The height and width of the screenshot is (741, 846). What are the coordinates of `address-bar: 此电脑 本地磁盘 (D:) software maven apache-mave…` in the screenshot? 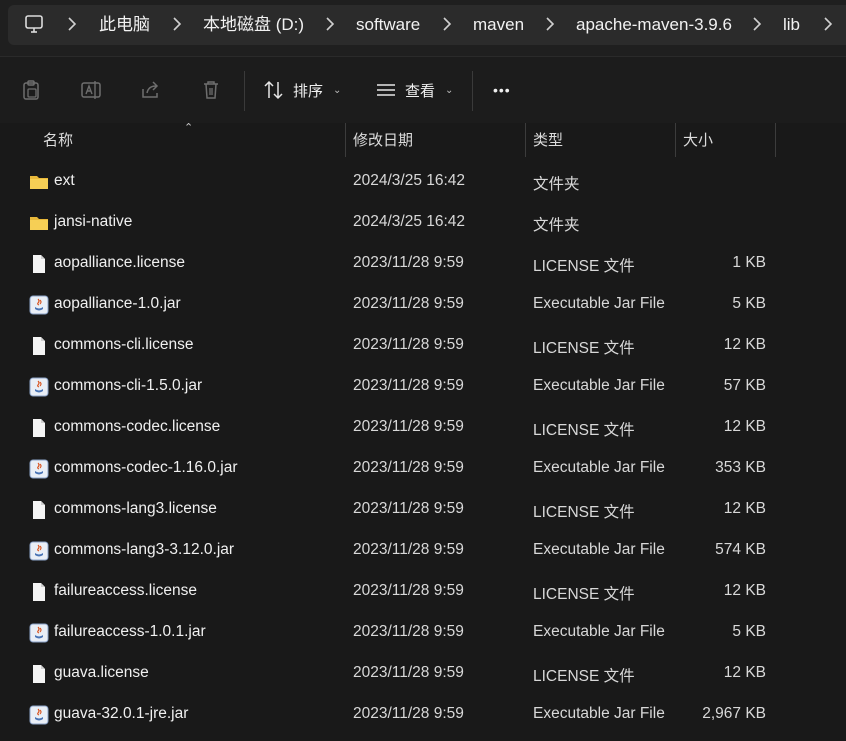 It's located at (423, 28).